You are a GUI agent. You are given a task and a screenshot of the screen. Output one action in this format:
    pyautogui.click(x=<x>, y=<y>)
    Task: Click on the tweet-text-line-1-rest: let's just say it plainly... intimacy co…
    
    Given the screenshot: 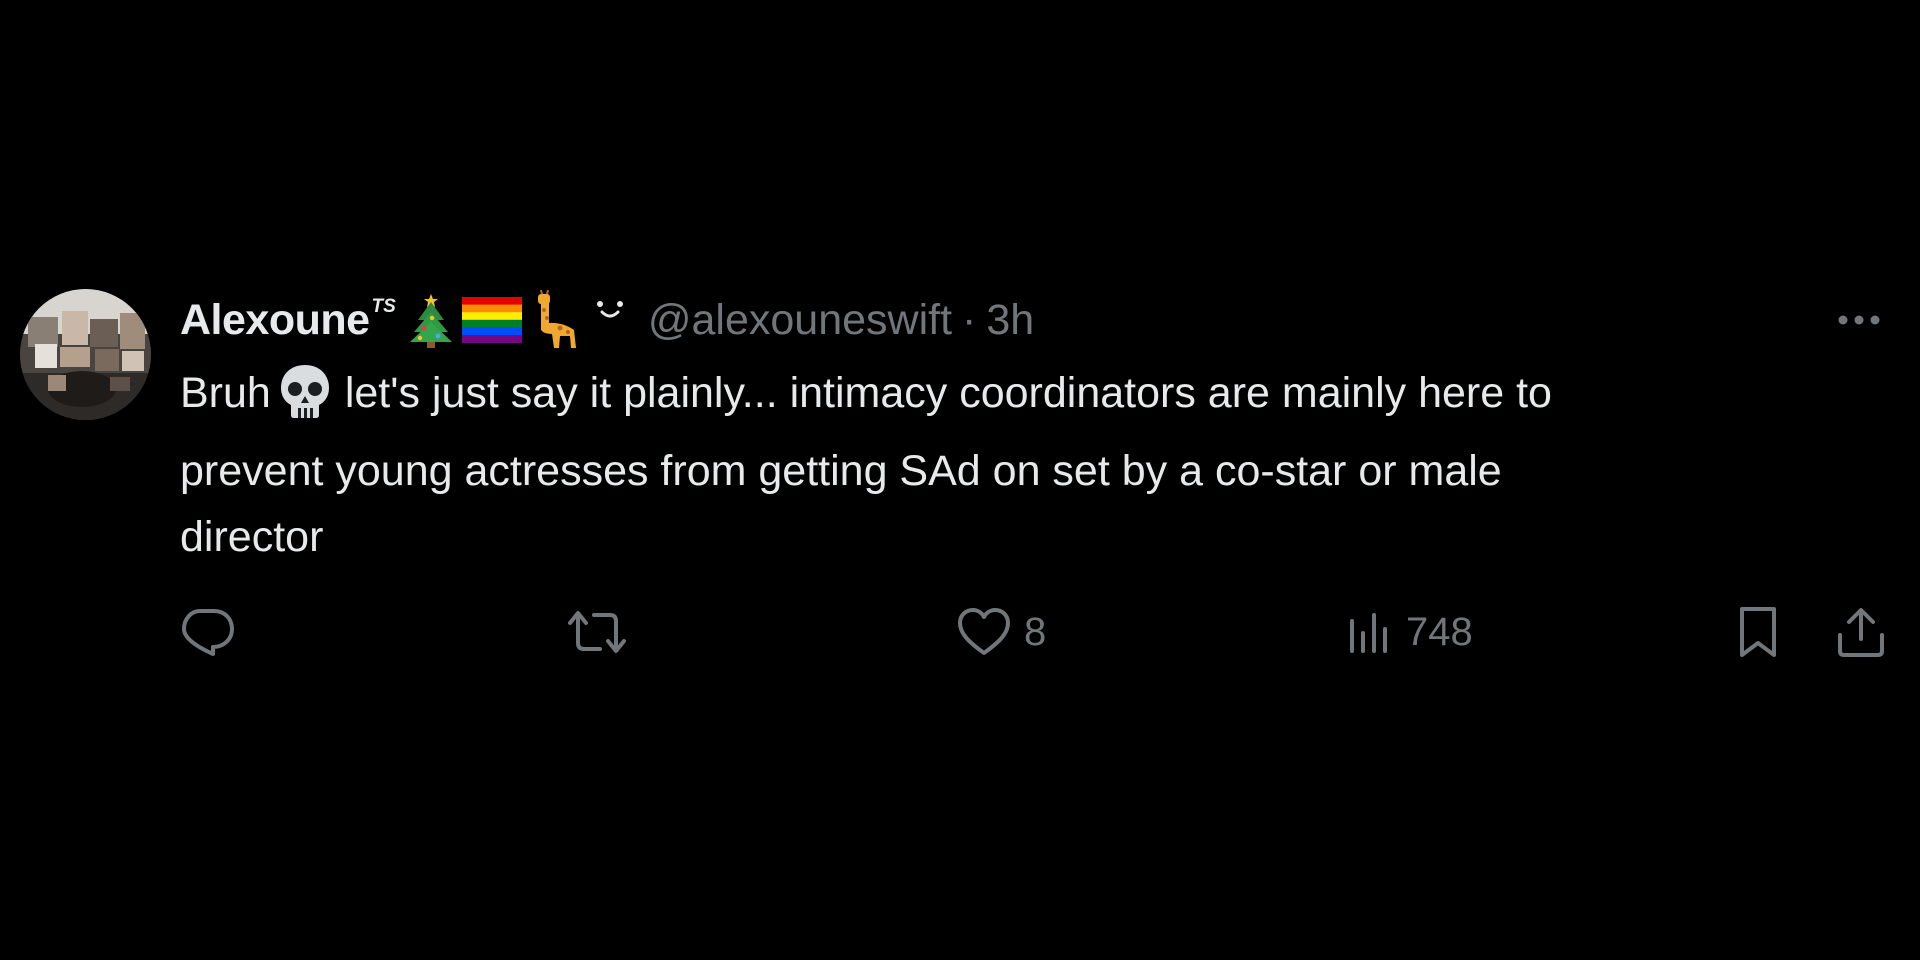 What is the action you would take?
    pyautogui.click(x=948, y=393)
    